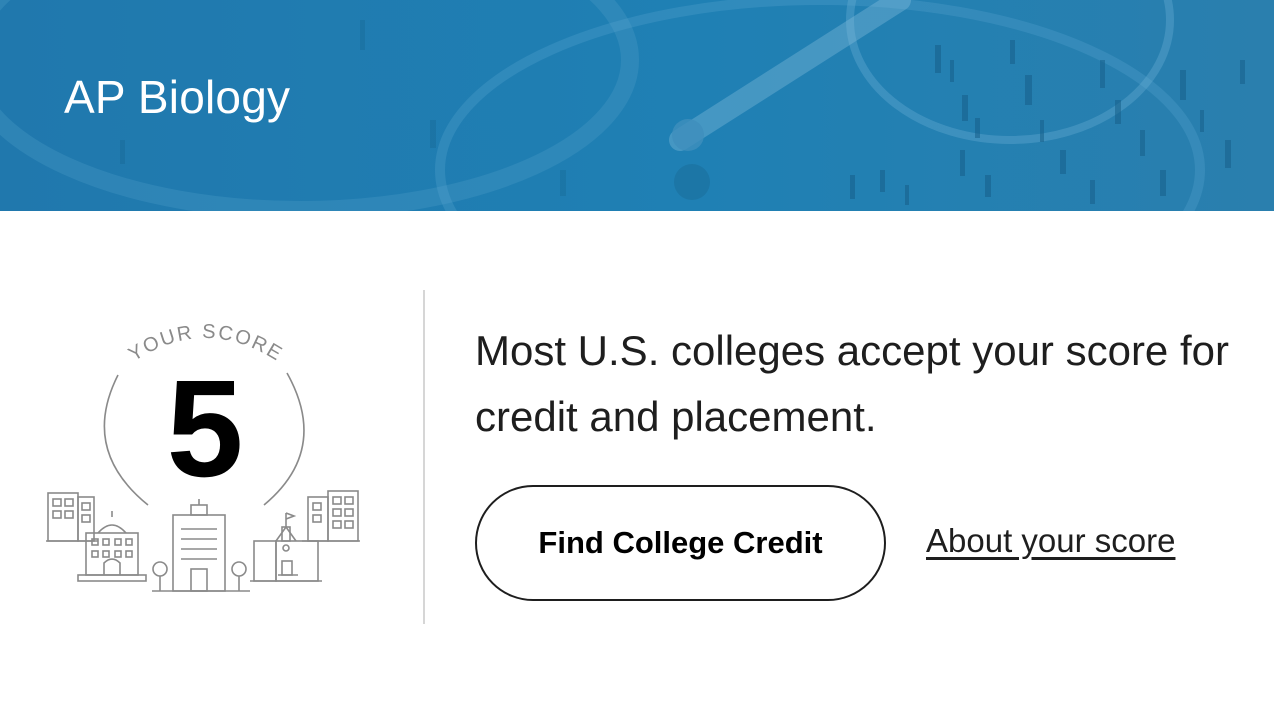 The width and height of the screenshot is (1274, 715). Describe the element at coordinates (1050, 541) in the screenshot. I see `about-your-score-link: About your score` at that location.